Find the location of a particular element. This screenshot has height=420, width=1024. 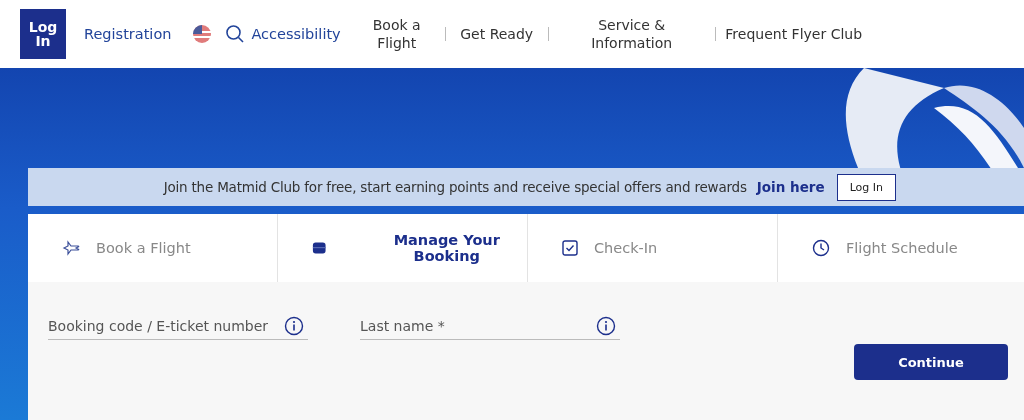

checkbox-icon is located at coordinates (570, 248).